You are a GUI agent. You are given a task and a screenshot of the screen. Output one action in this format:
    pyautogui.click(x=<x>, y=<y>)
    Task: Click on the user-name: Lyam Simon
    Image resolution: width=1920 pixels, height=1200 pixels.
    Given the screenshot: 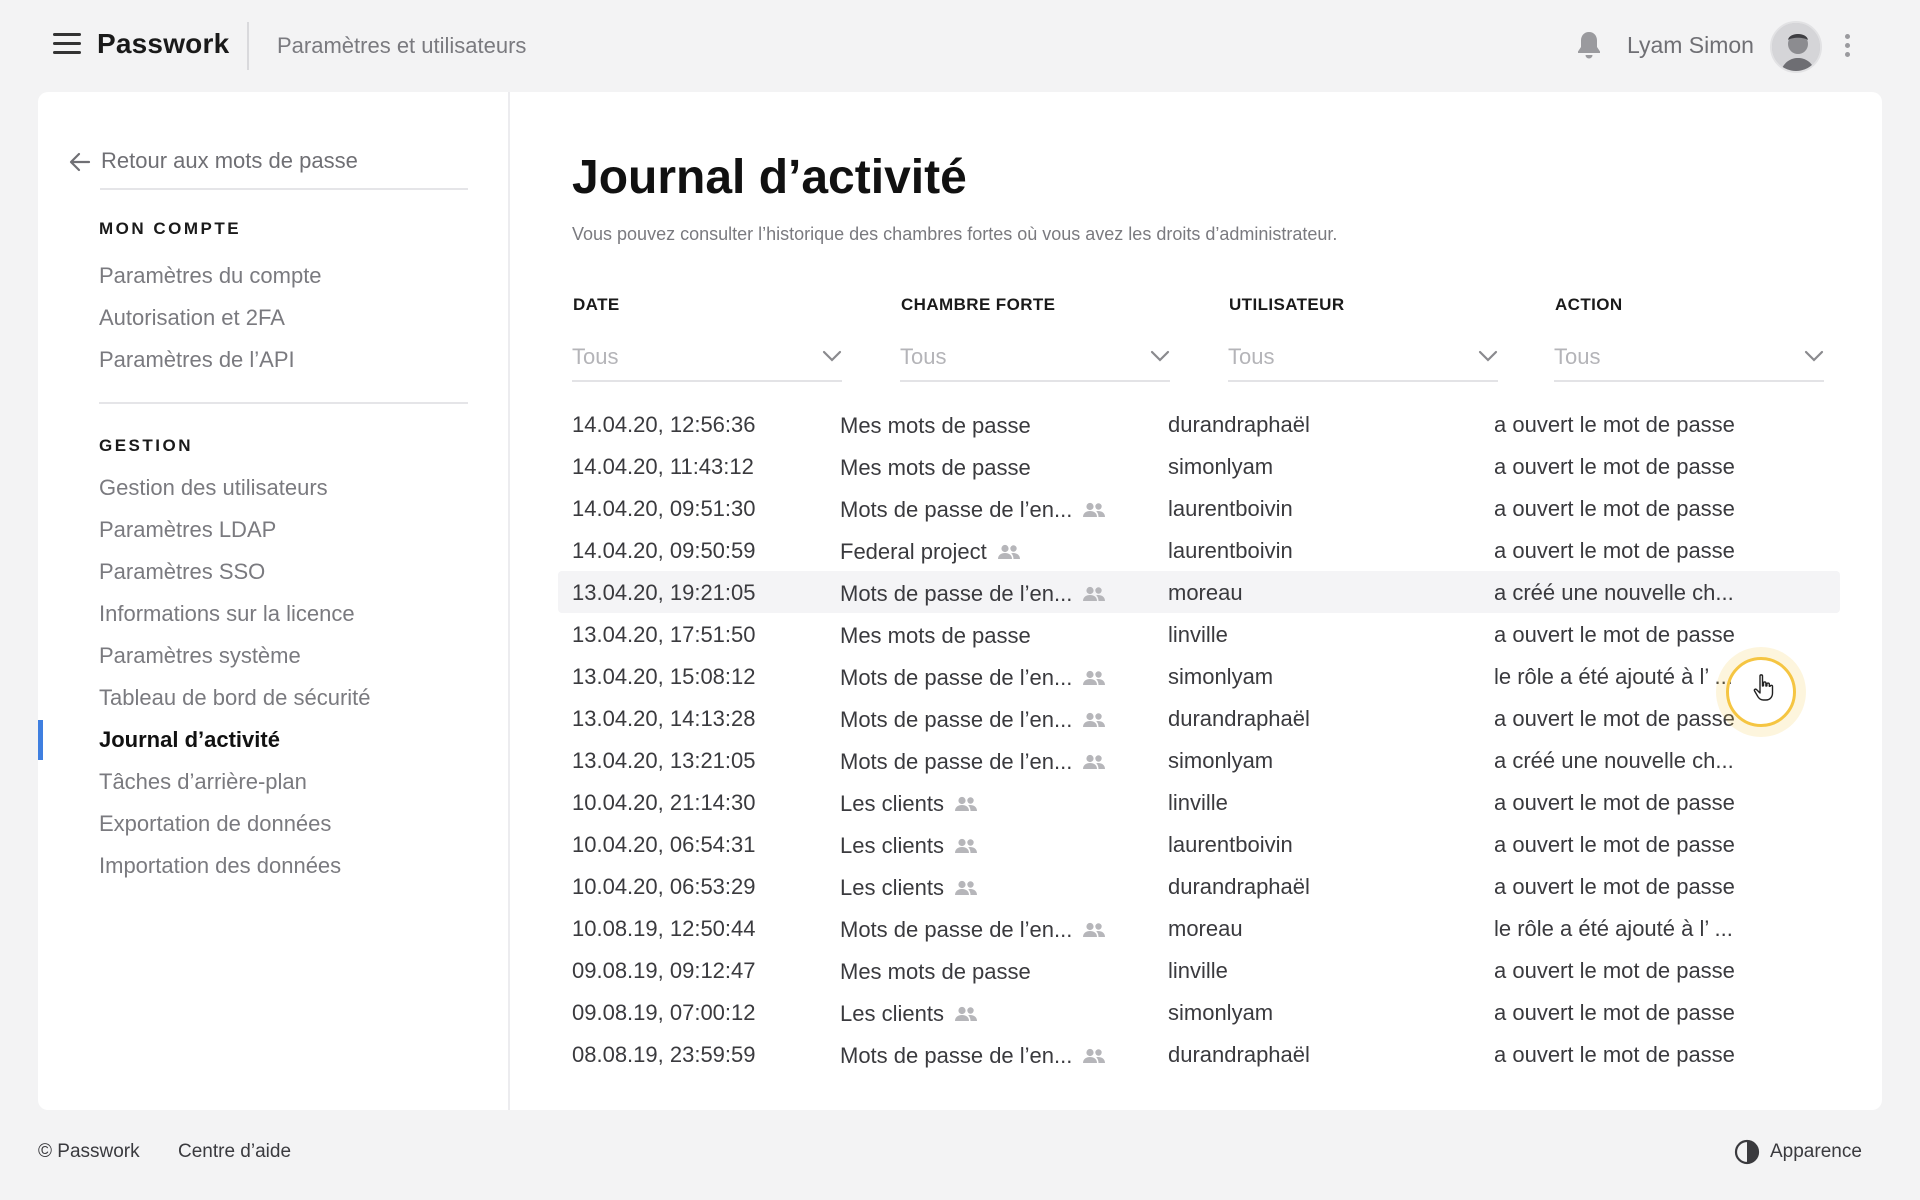 What is the action you would take?
    pyautogui.click(x=1690, y=45)
    